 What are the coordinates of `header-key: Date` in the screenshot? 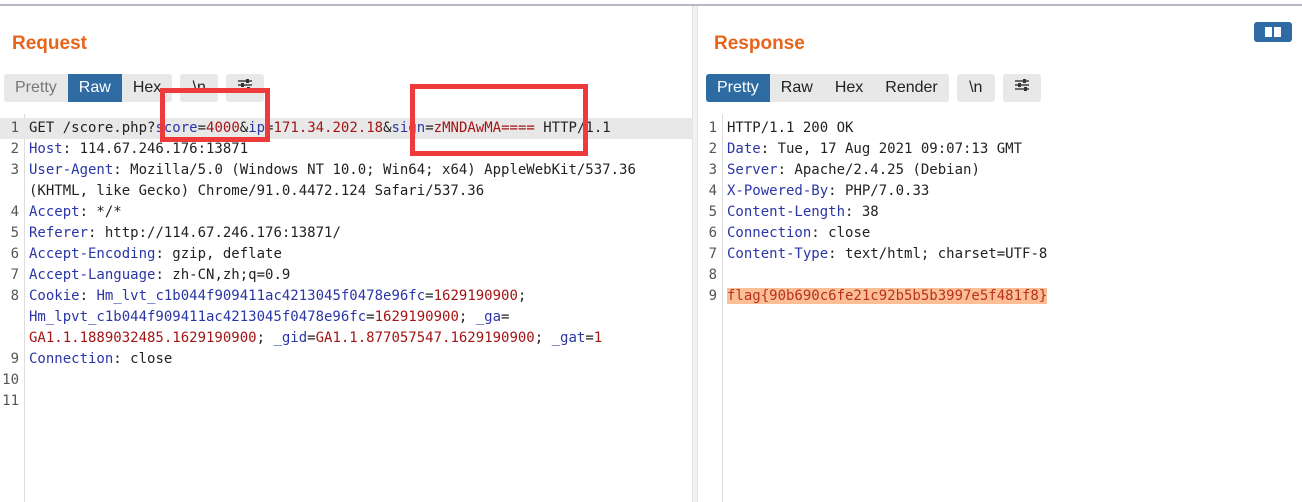 It's located at (744, 149).